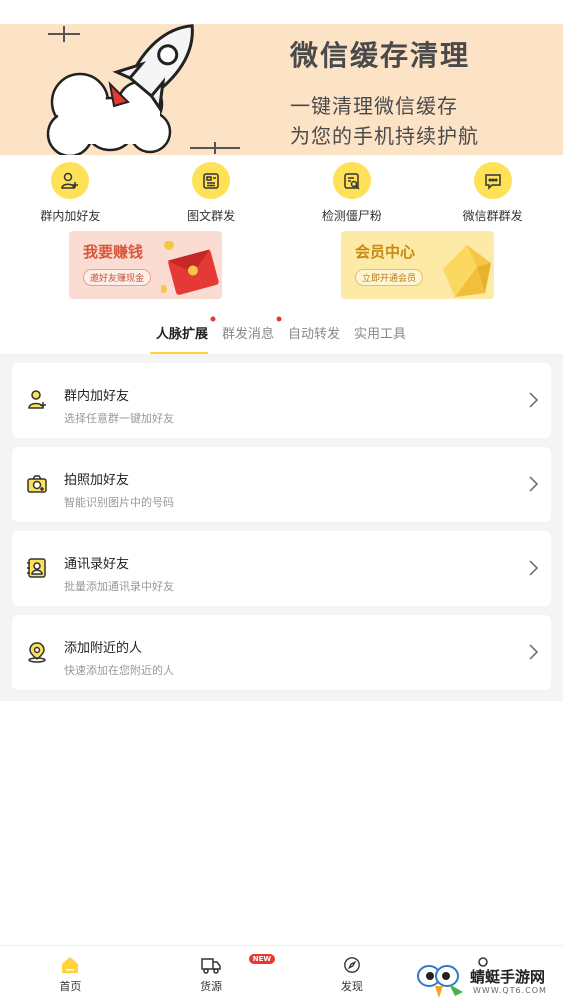  I want to click on promo-title: 我要赚钱, so click(113, 252).